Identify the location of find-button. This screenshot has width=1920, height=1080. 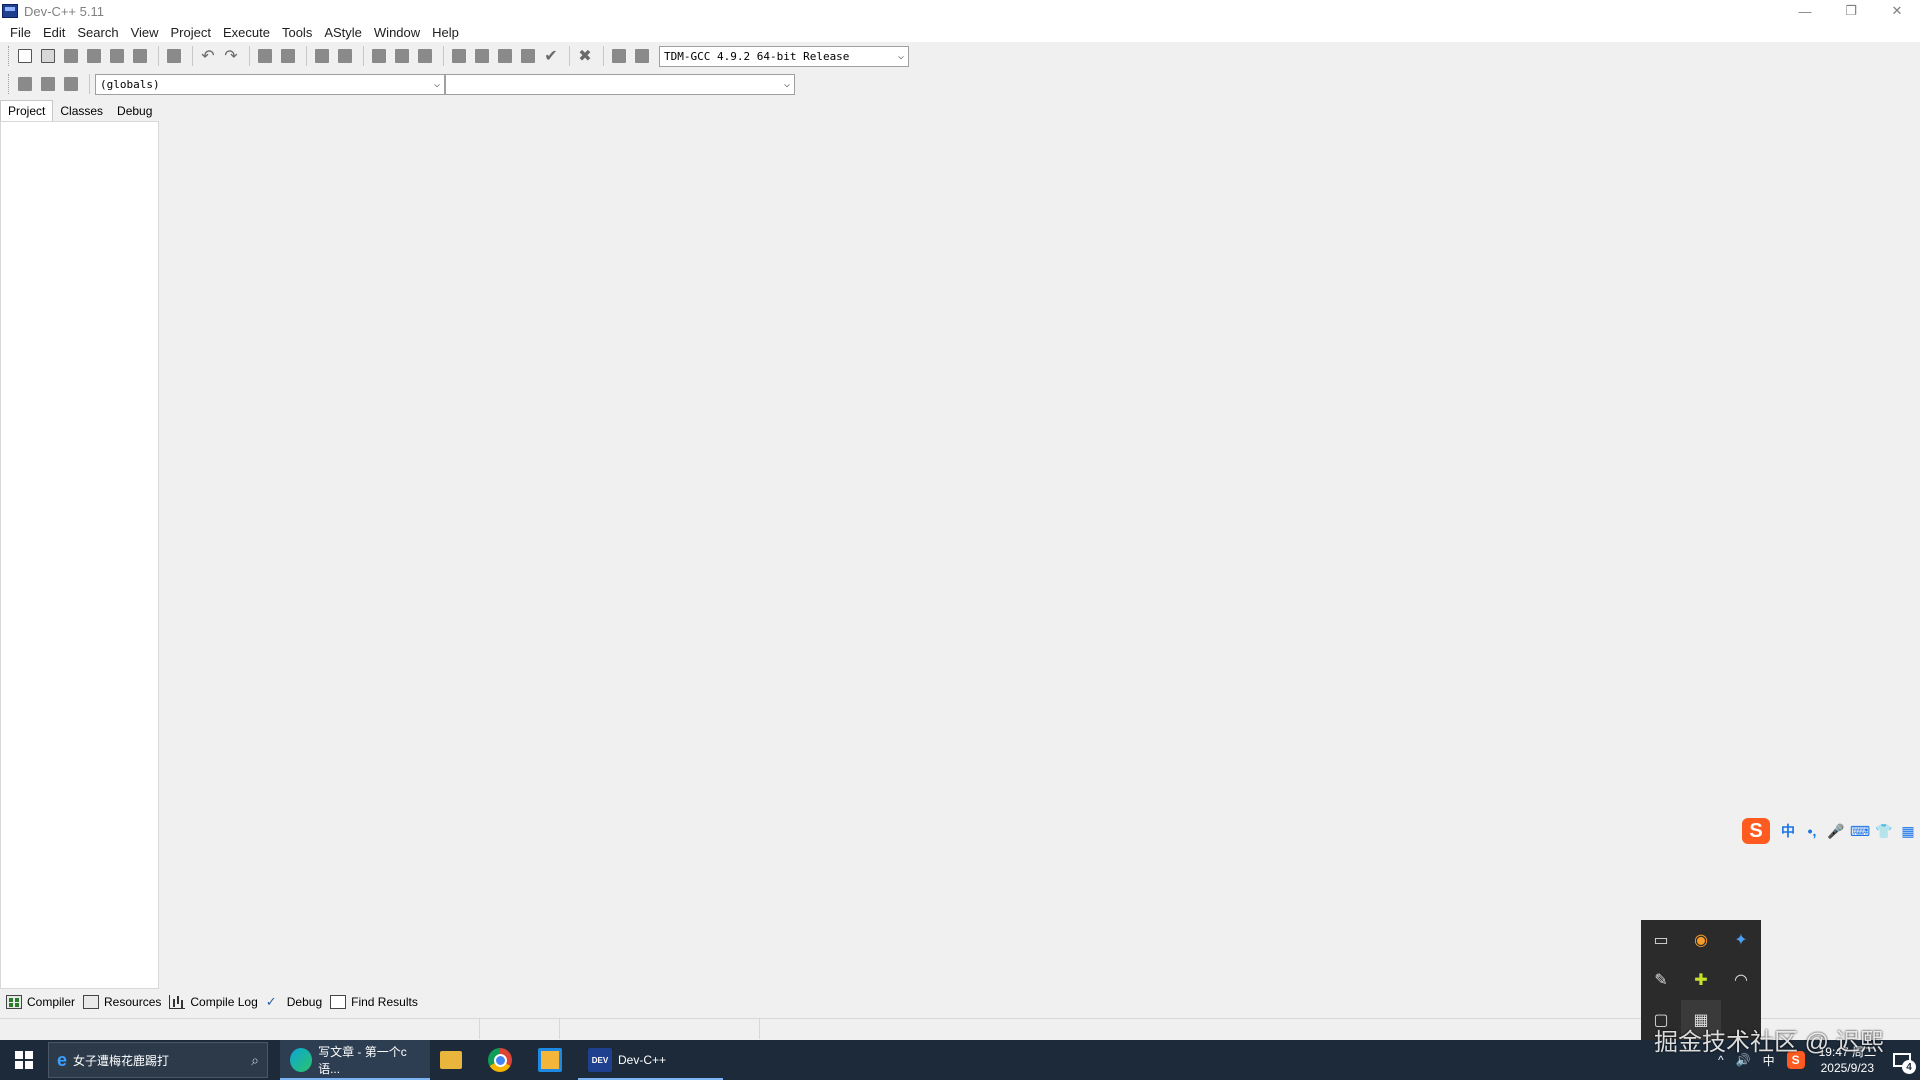
(265, 56).